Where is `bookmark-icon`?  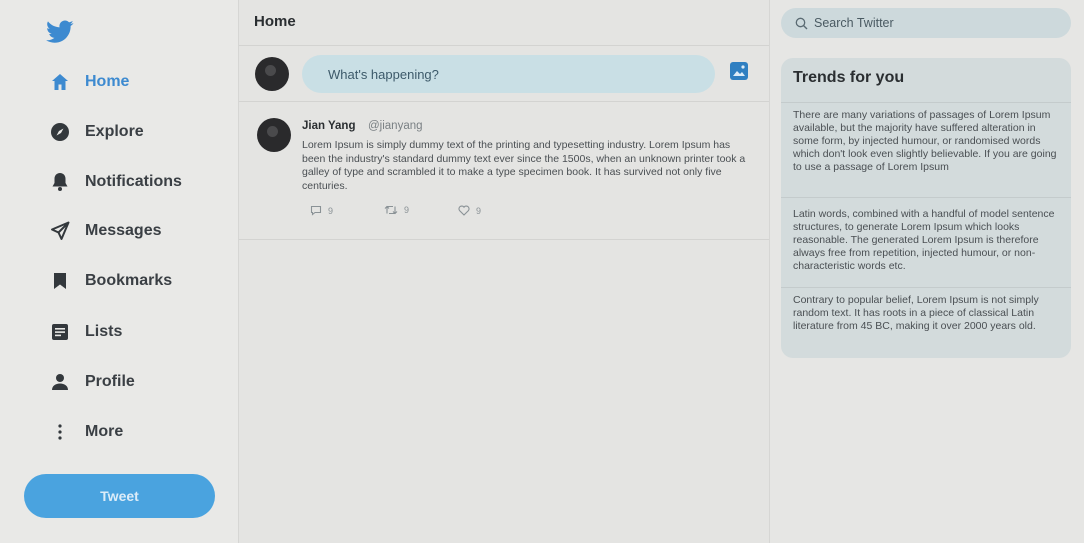
bookmark-icon is located at coordinates (60, 281).